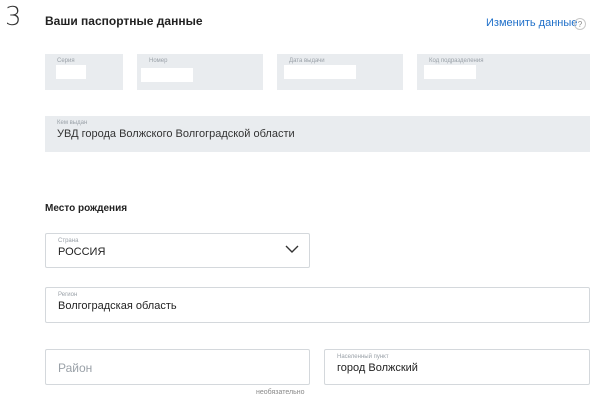 Image resolution: width=600 pixels, height=402 pixels. What do you see at coordinates (167, 75) in the screenshot?
I see `number-mask` at bounding box center [167, 75].